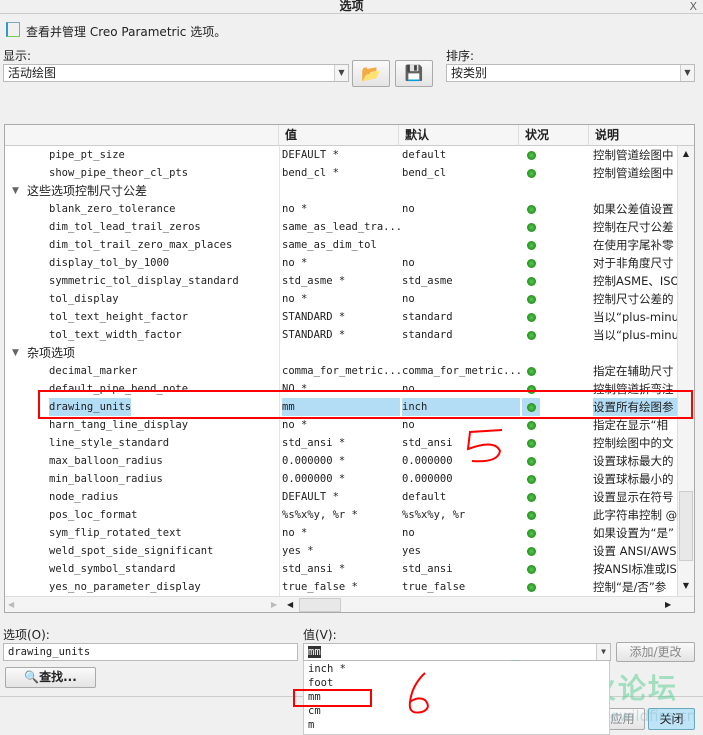 The image size is (703, 735). What do you see at coordinates (349, 604) in the screenshot?
I see `horizontal-scrollbar: ◀ ▶ ◀ ▶` at bounding box center [349, 604].